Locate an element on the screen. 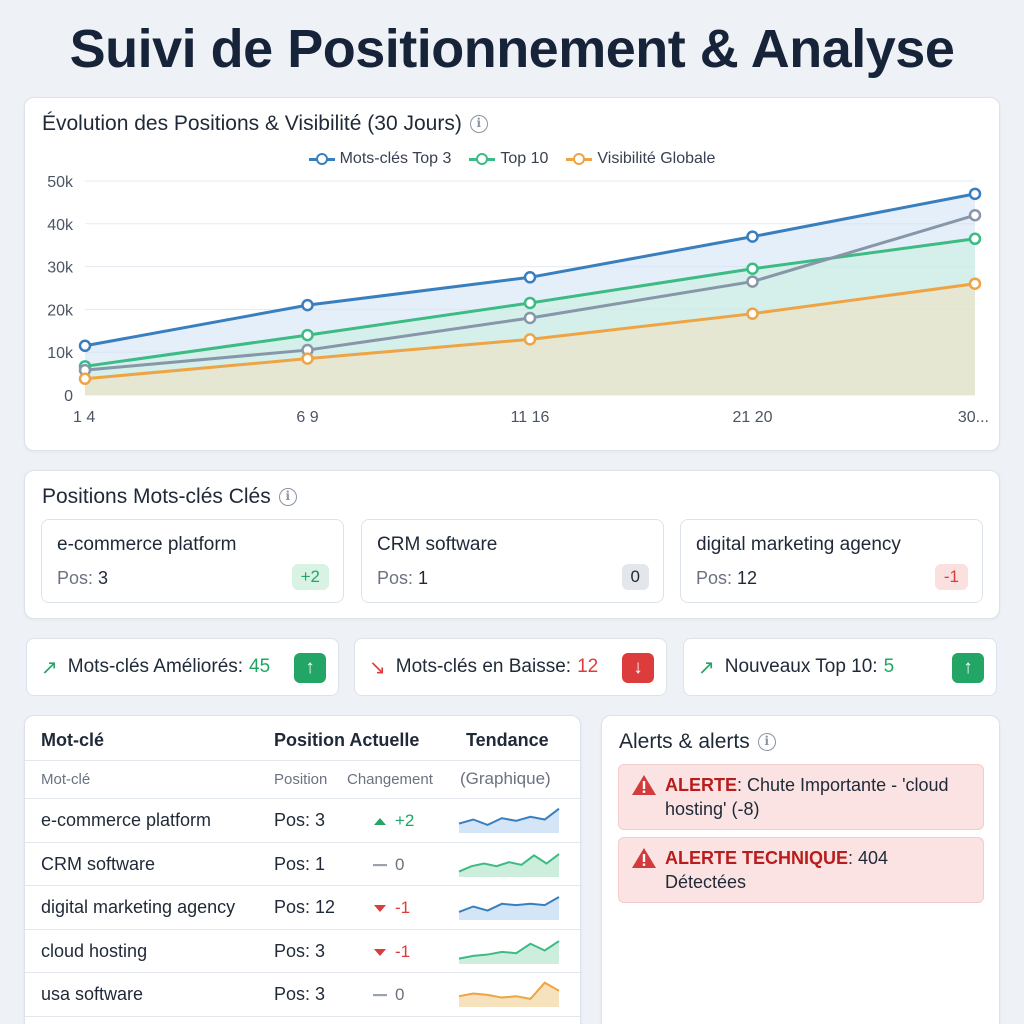  y-tick-label: 0 is located at coordinates (68, 396).